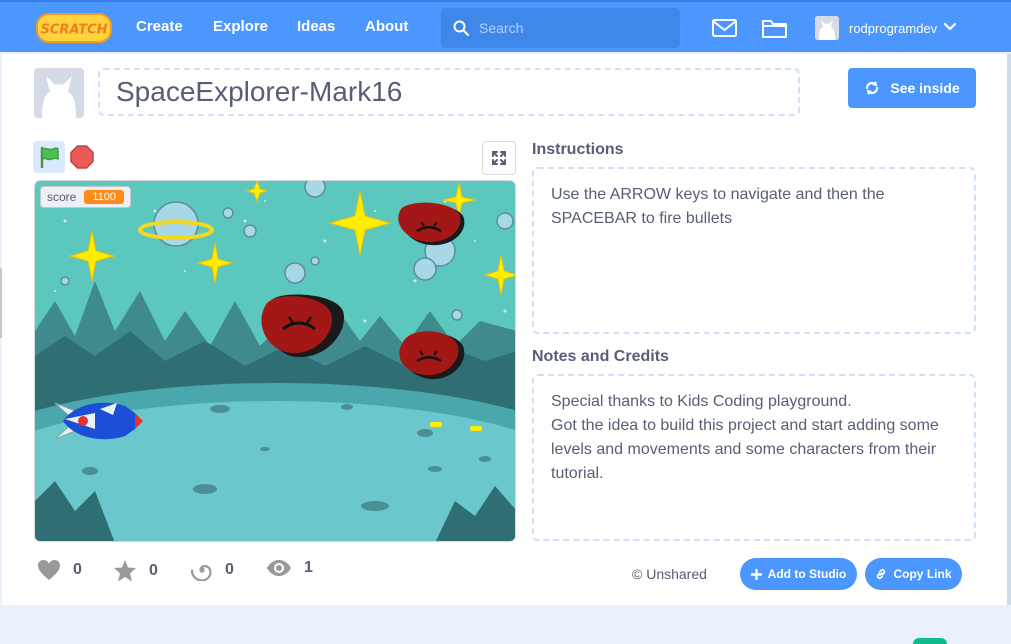 This screenshot has height=644, width=1011. Describe the element at coordinates (229, 569) in the screenshot. I see `remix-count: 0` at that location.